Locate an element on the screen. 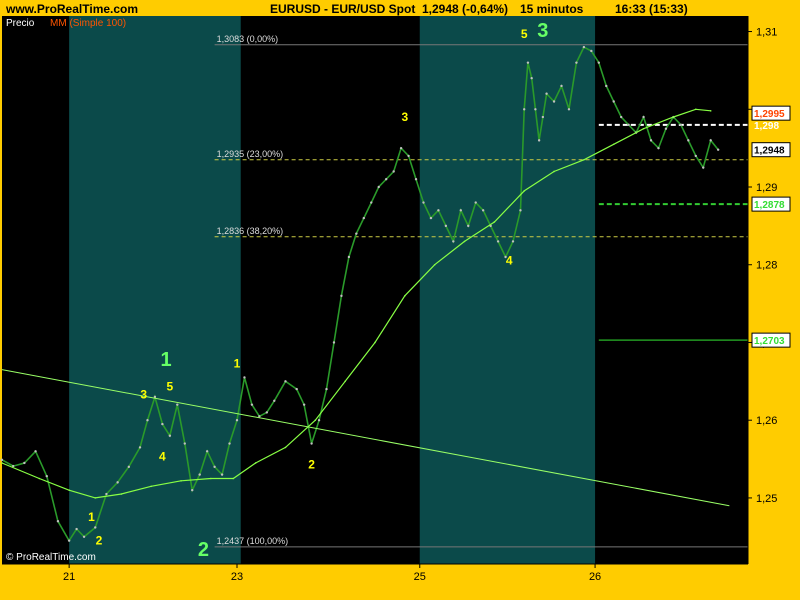 The height and width of the screenshot is (600, 800). price-marker-boxes: 1,29951,298 1,2948 1,2878 1,2703 is located at coordinates (771, 226).